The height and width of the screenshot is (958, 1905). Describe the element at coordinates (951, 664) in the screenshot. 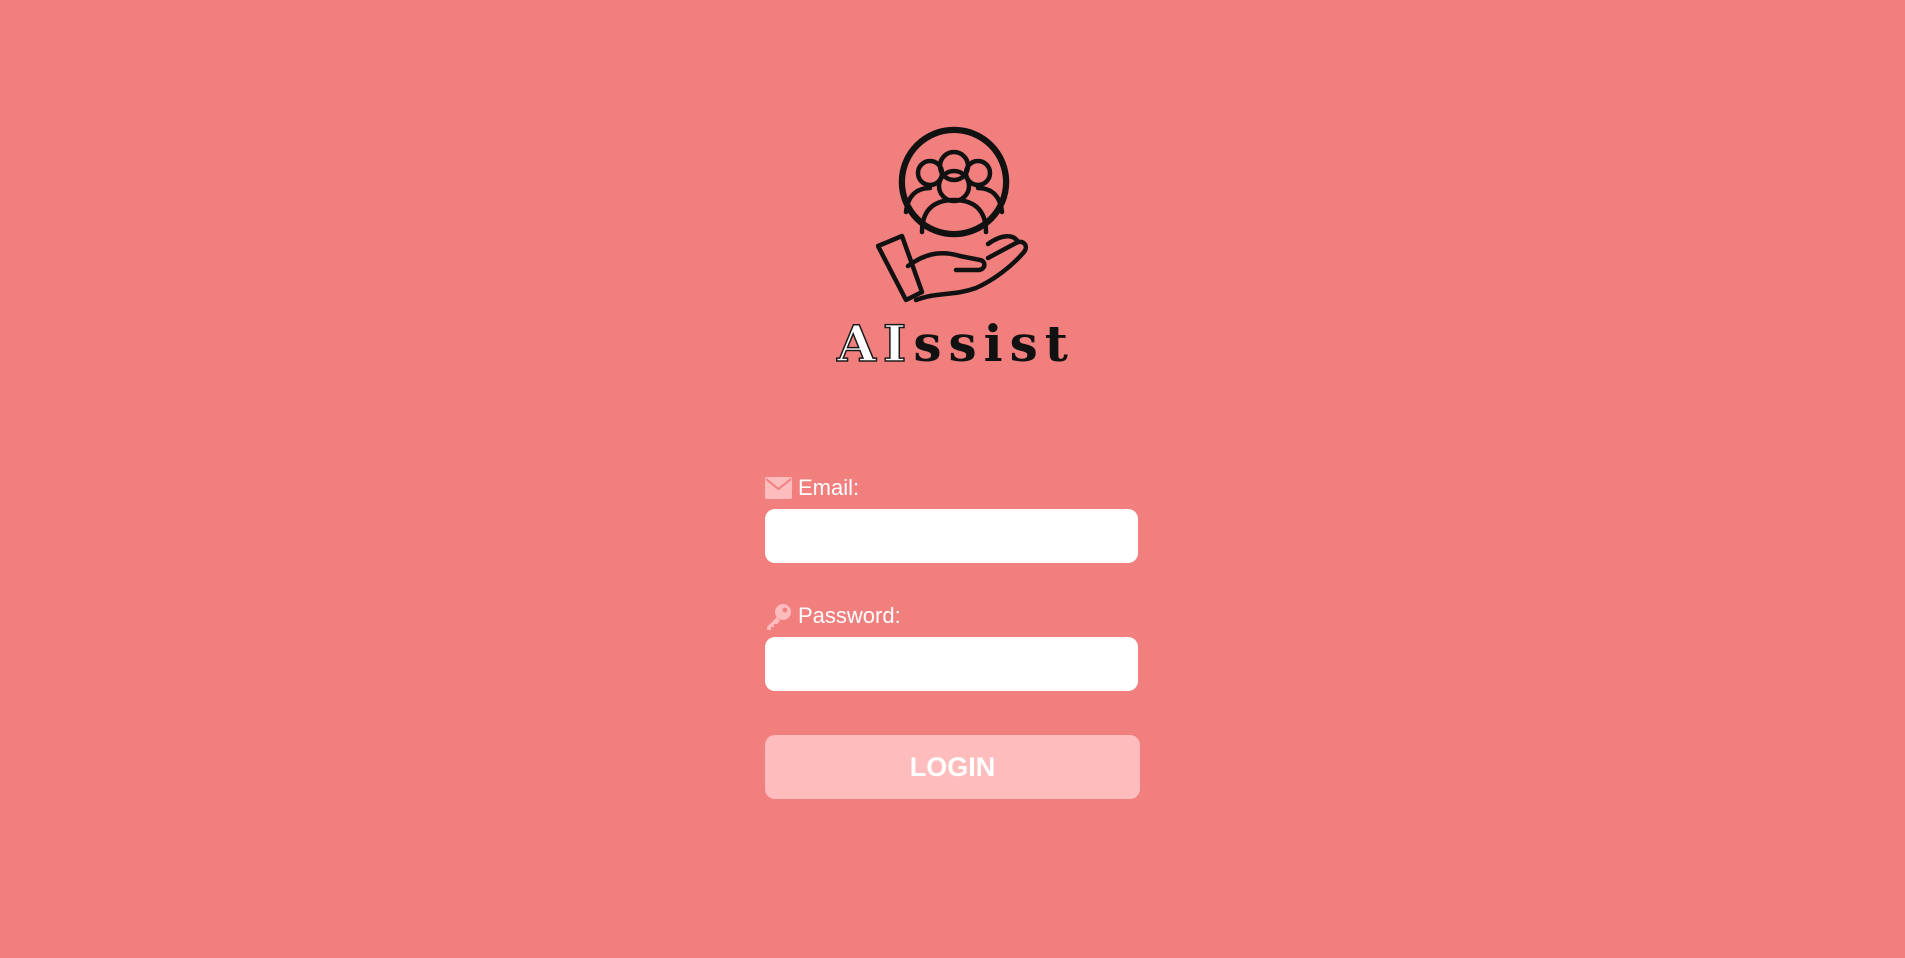

I see `password-field` at that location.